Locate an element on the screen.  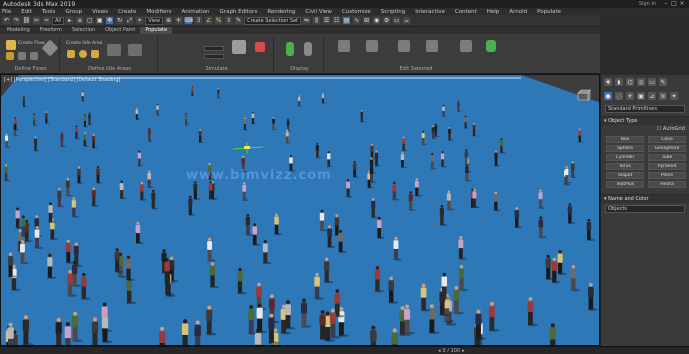
named-selection-set-dropdown: Create Selection Set is located at coordinates (273, 20).